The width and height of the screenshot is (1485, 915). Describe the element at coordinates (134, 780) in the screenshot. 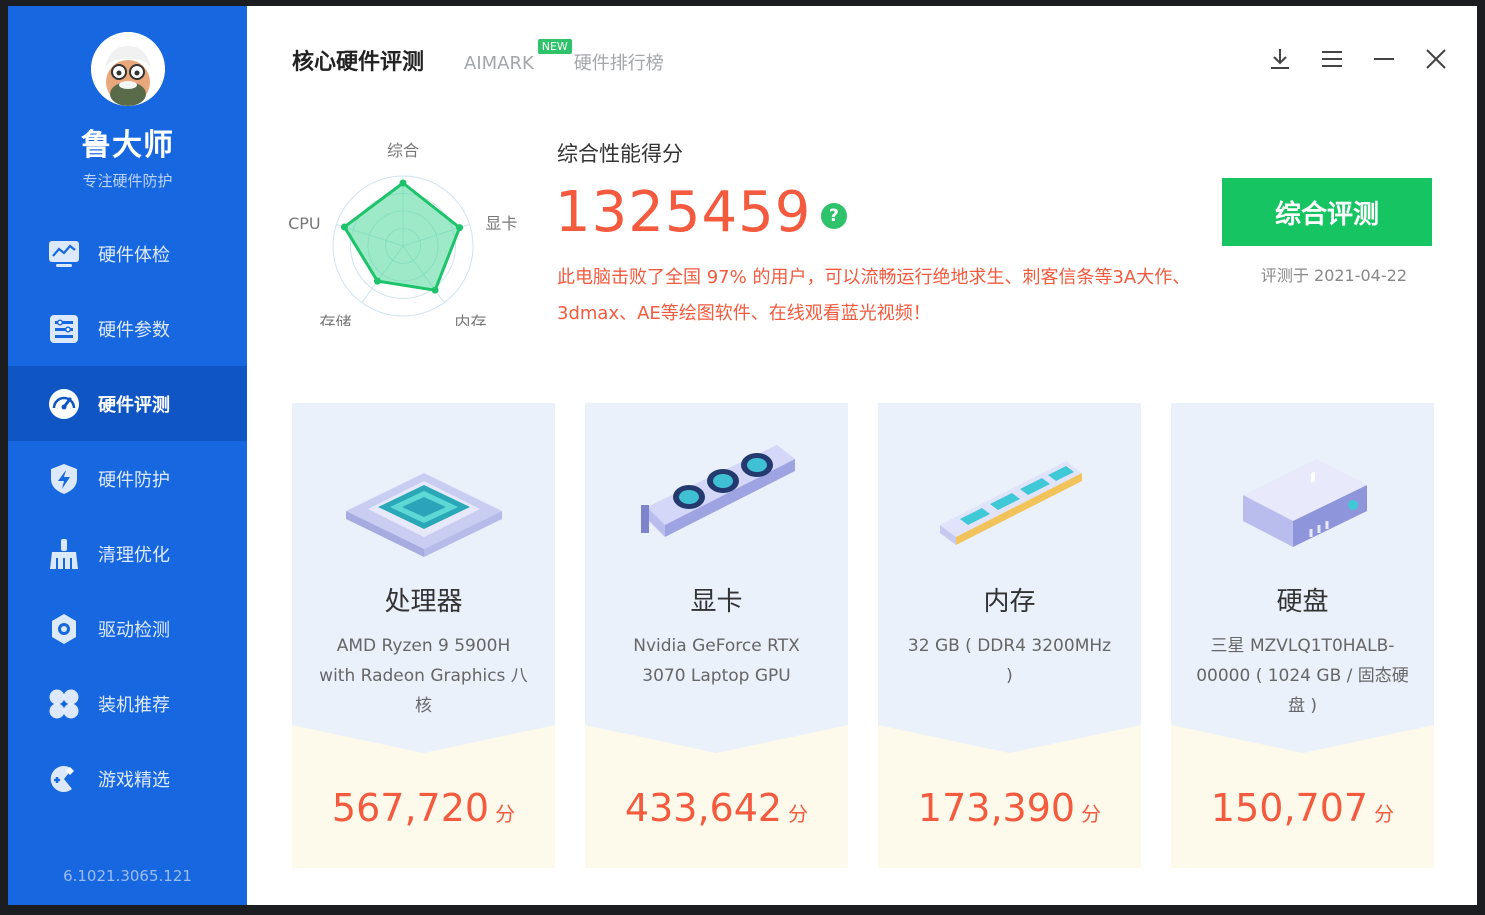

I see `sidebar-item-label: 游戏精选` at that location.